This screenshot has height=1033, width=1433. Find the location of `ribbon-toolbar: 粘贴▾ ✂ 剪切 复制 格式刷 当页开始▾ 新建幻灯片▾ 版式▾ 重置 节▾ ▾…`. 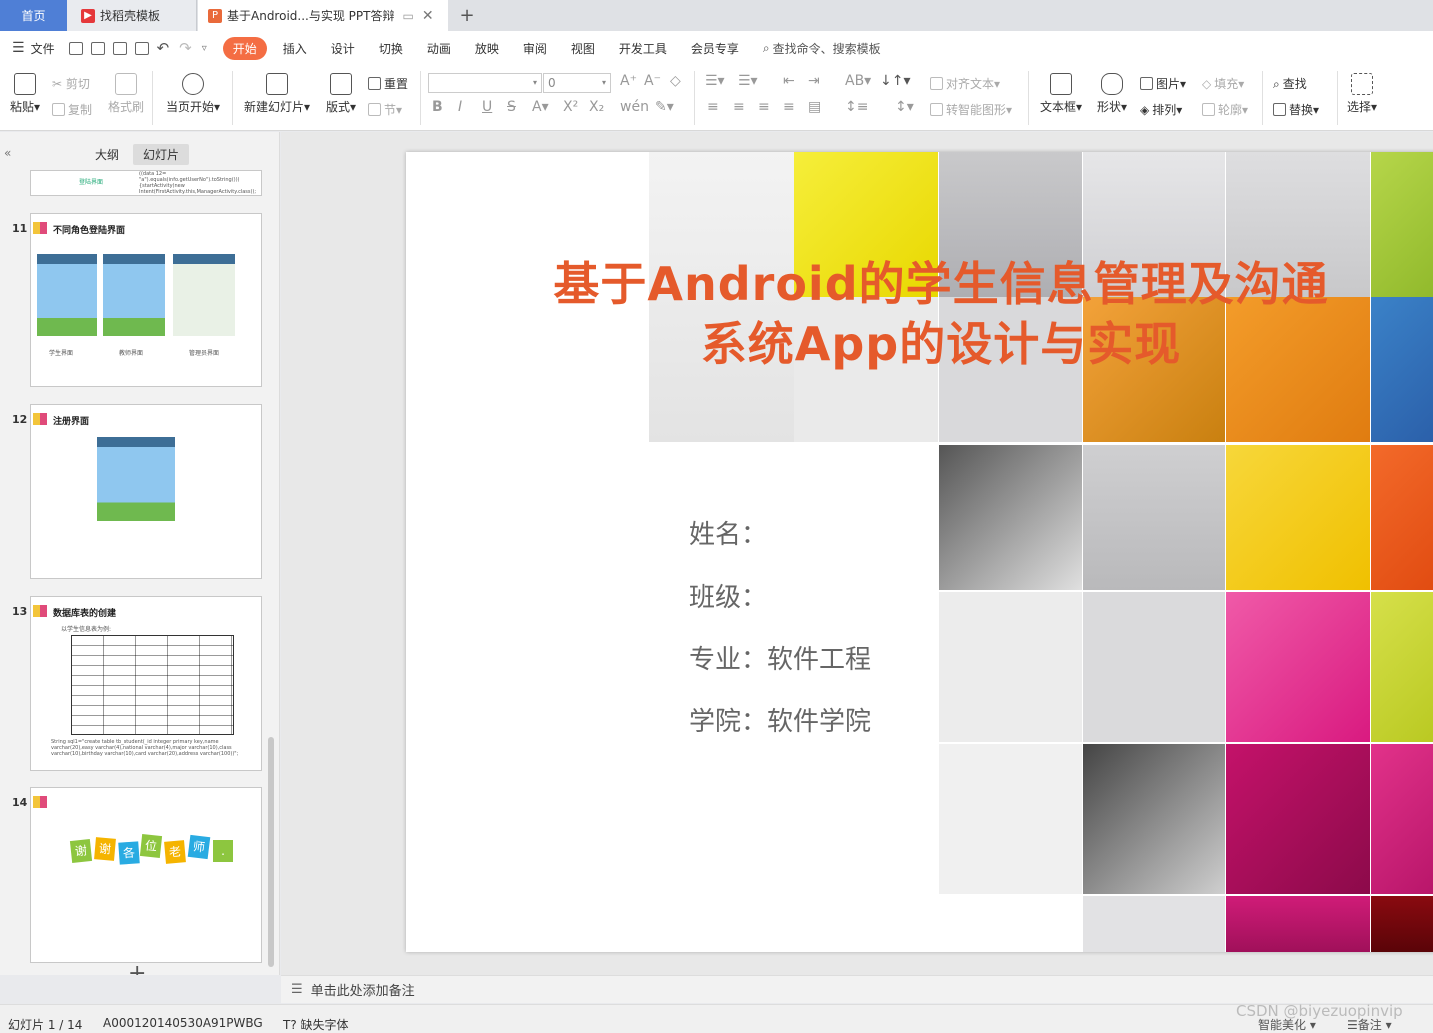

ribbon-toolbar: 粘贴▾ ✂ 剪切 复制 格式刷 当页开始▾ 新建幻灯片▾ 版式▾ 重置 节▾ ▾… is located at coordinates (716, 98).